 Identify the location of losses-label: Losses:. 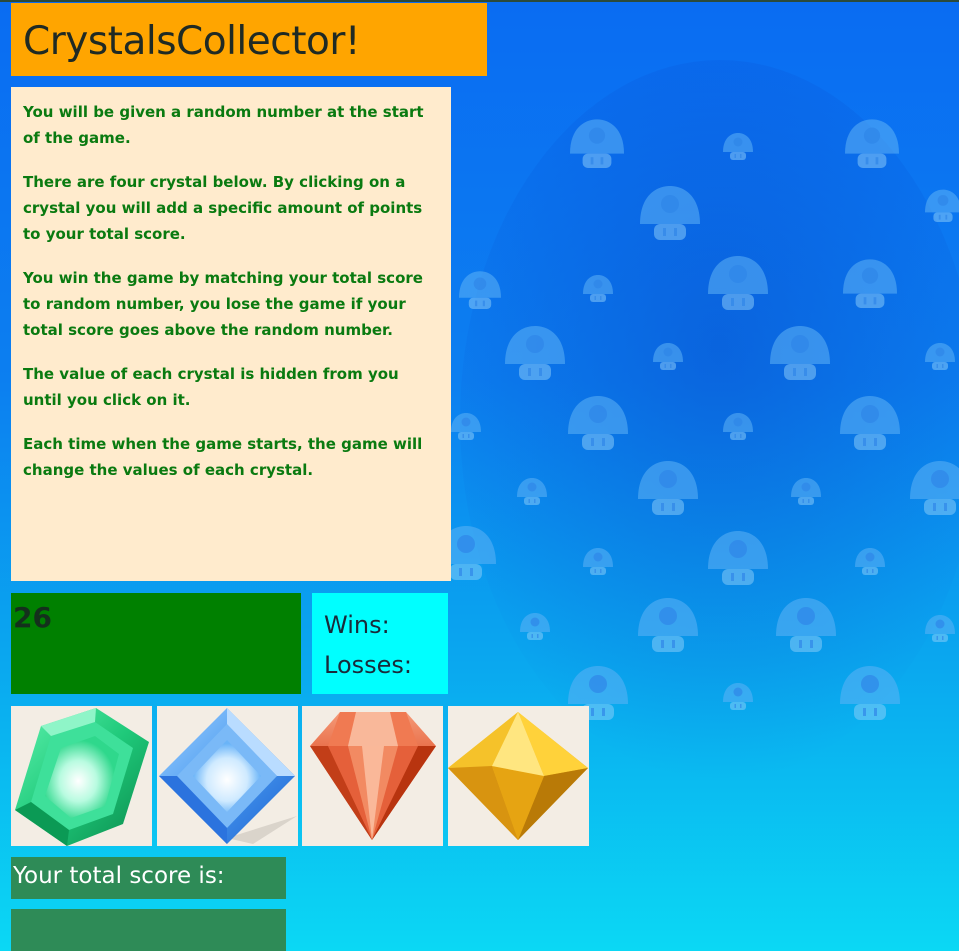
(368, 665).